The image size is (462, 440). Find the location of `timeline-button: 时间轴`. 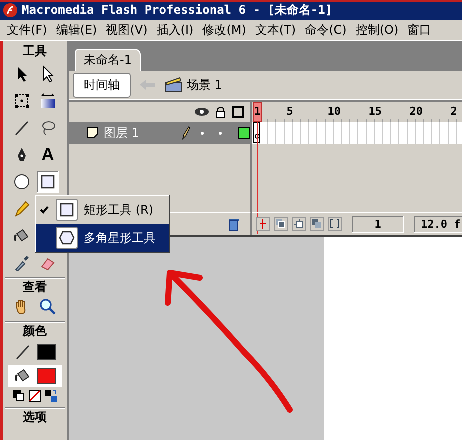

timeline-button: 时间轴 is located at coordinates (102, 85).